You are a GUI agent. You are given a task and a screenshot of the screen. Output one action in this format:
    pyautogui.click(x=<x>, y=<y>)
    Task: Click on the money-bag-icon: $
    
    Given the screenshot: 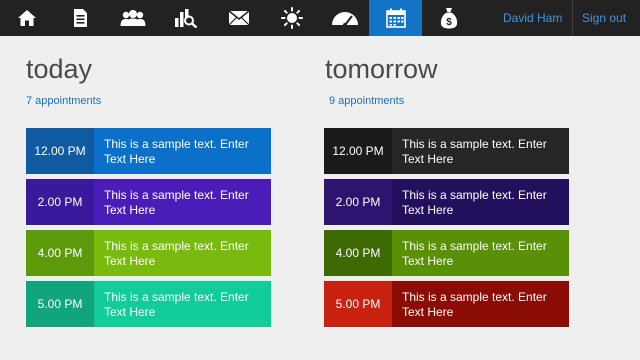 What is the action you would take?
    pyautogui.click(x=448, y=18)
    